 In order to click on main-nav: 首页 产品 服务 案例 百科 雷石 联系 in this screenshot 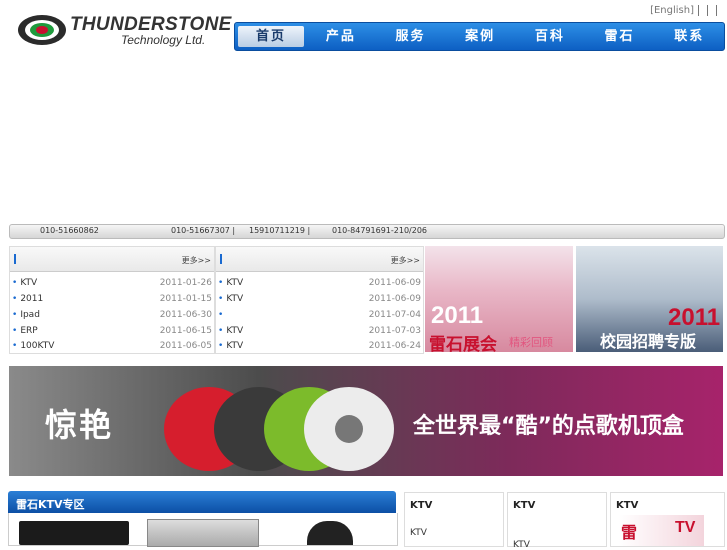, I will do `click(479, 36)`.